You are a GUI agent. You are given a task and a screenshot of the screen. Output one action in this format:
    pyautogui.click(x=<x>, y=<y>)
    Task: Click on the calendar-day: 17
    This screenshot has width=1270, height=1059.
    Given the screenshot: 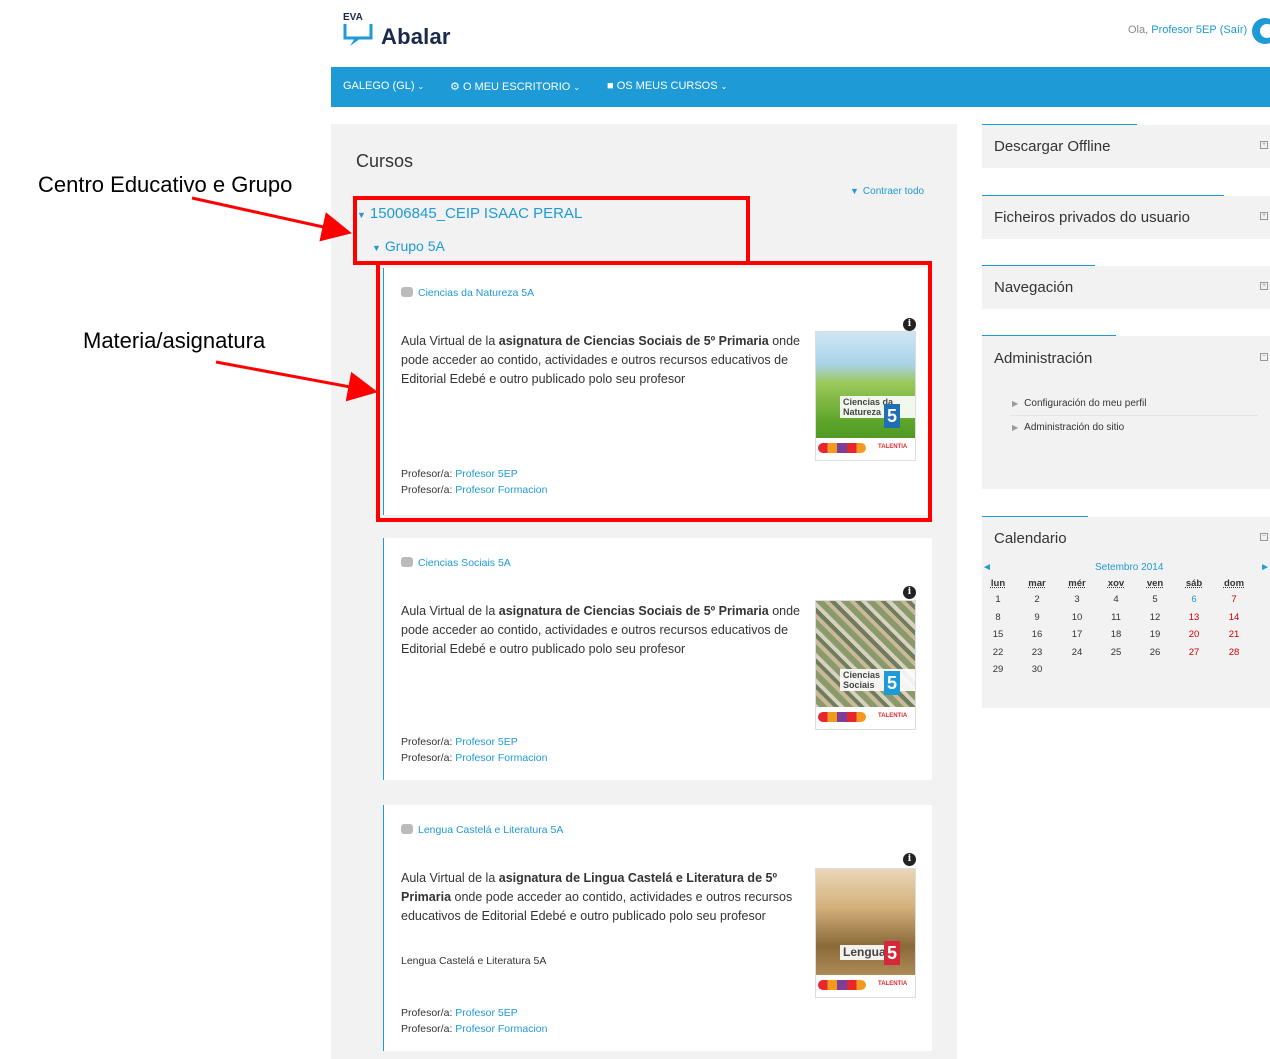 What is the action you would take?
    pyautogui.click(x=1077, y=634)
    